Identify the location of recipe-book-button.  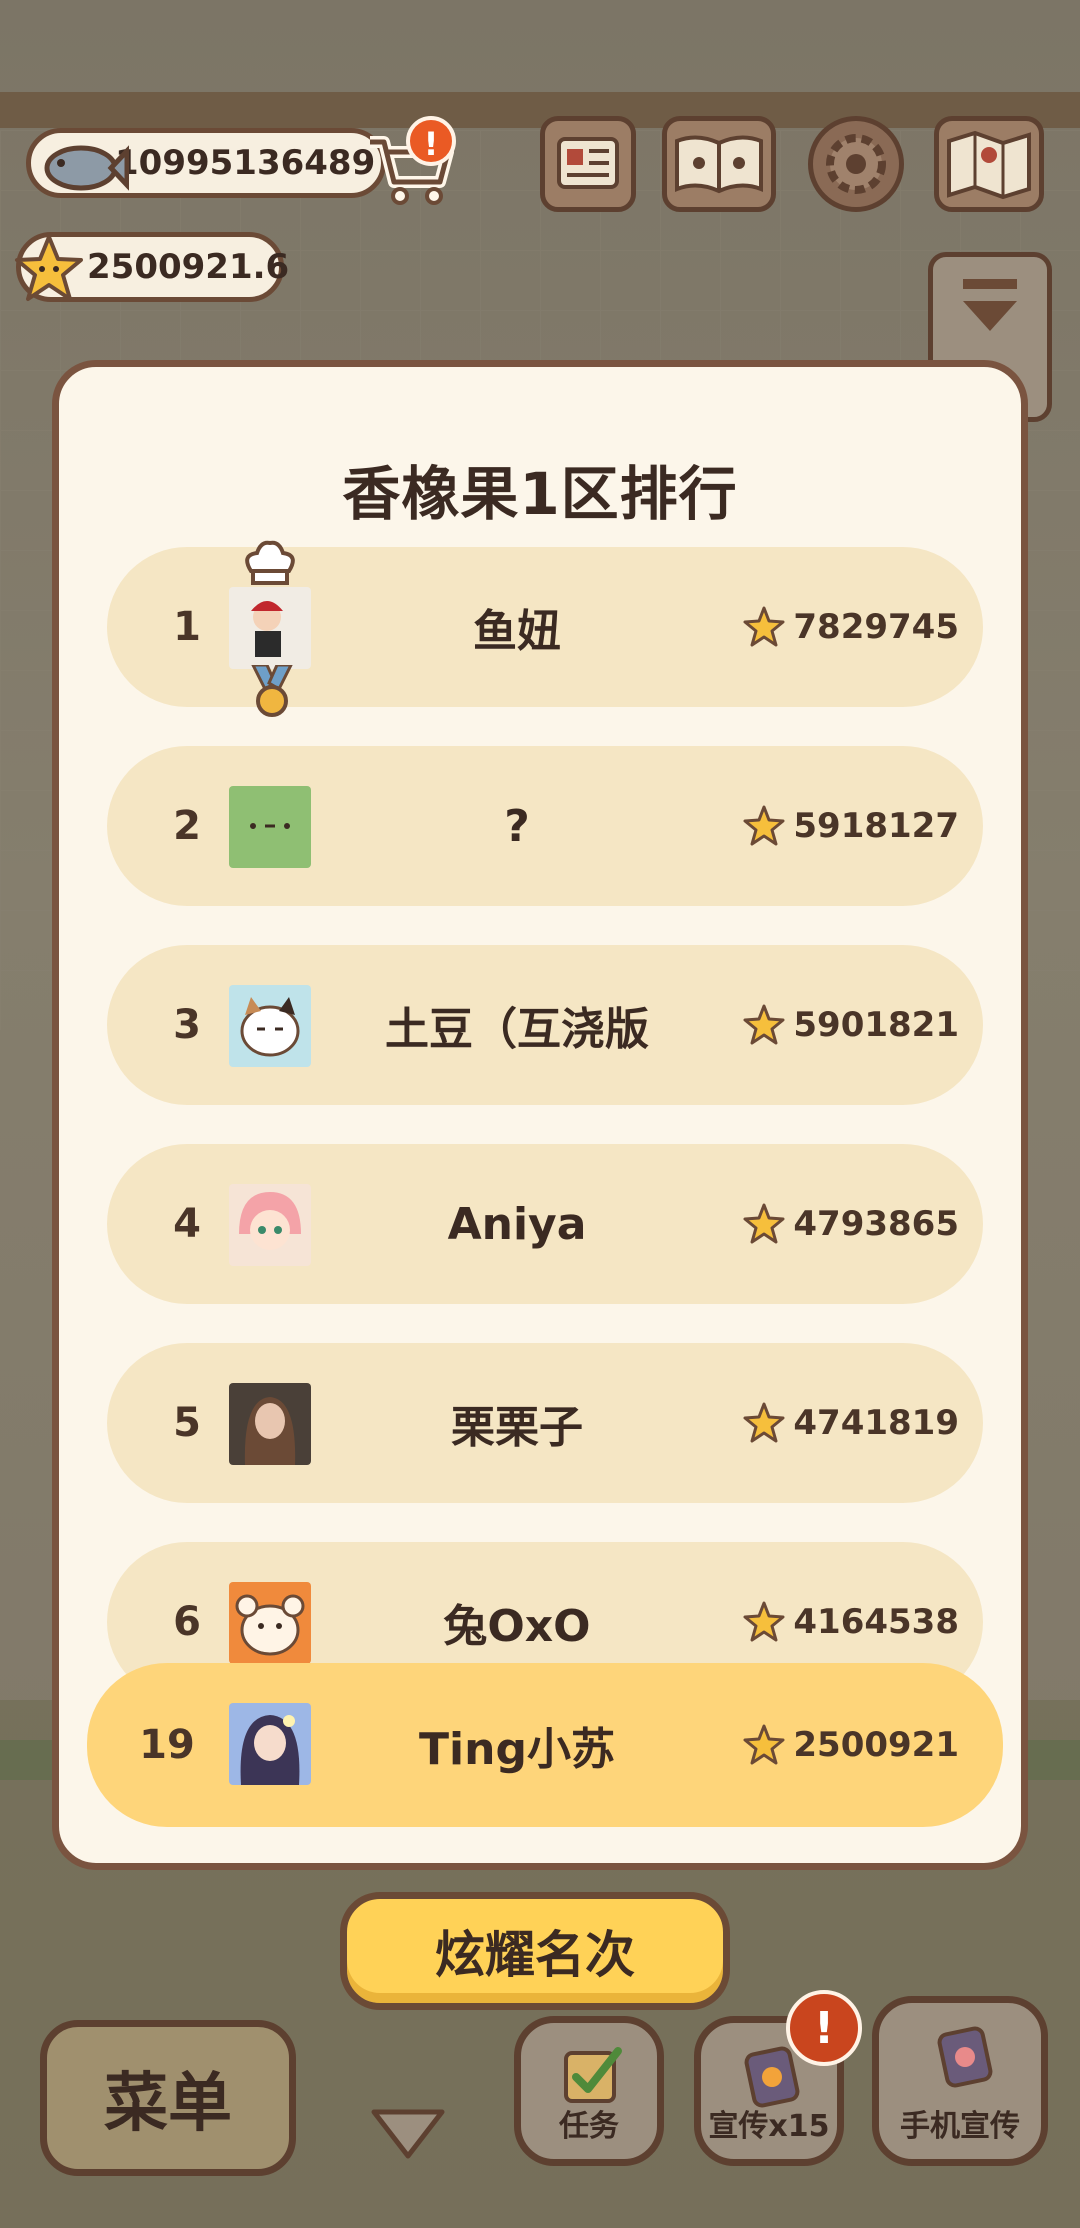
(719, 164).